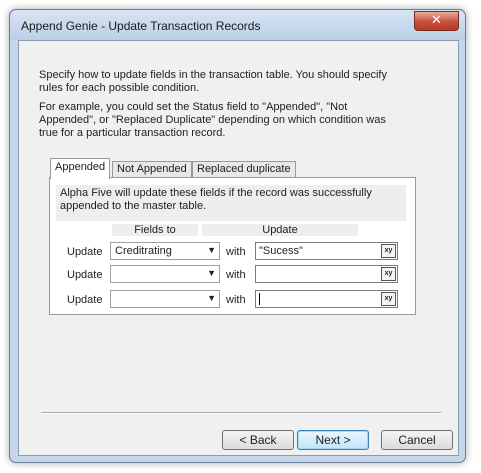  What do you see at coordinates (155, 230) in the screenshot?
I see `column-header-fields: Fields to` at bounding box center [155, 230].